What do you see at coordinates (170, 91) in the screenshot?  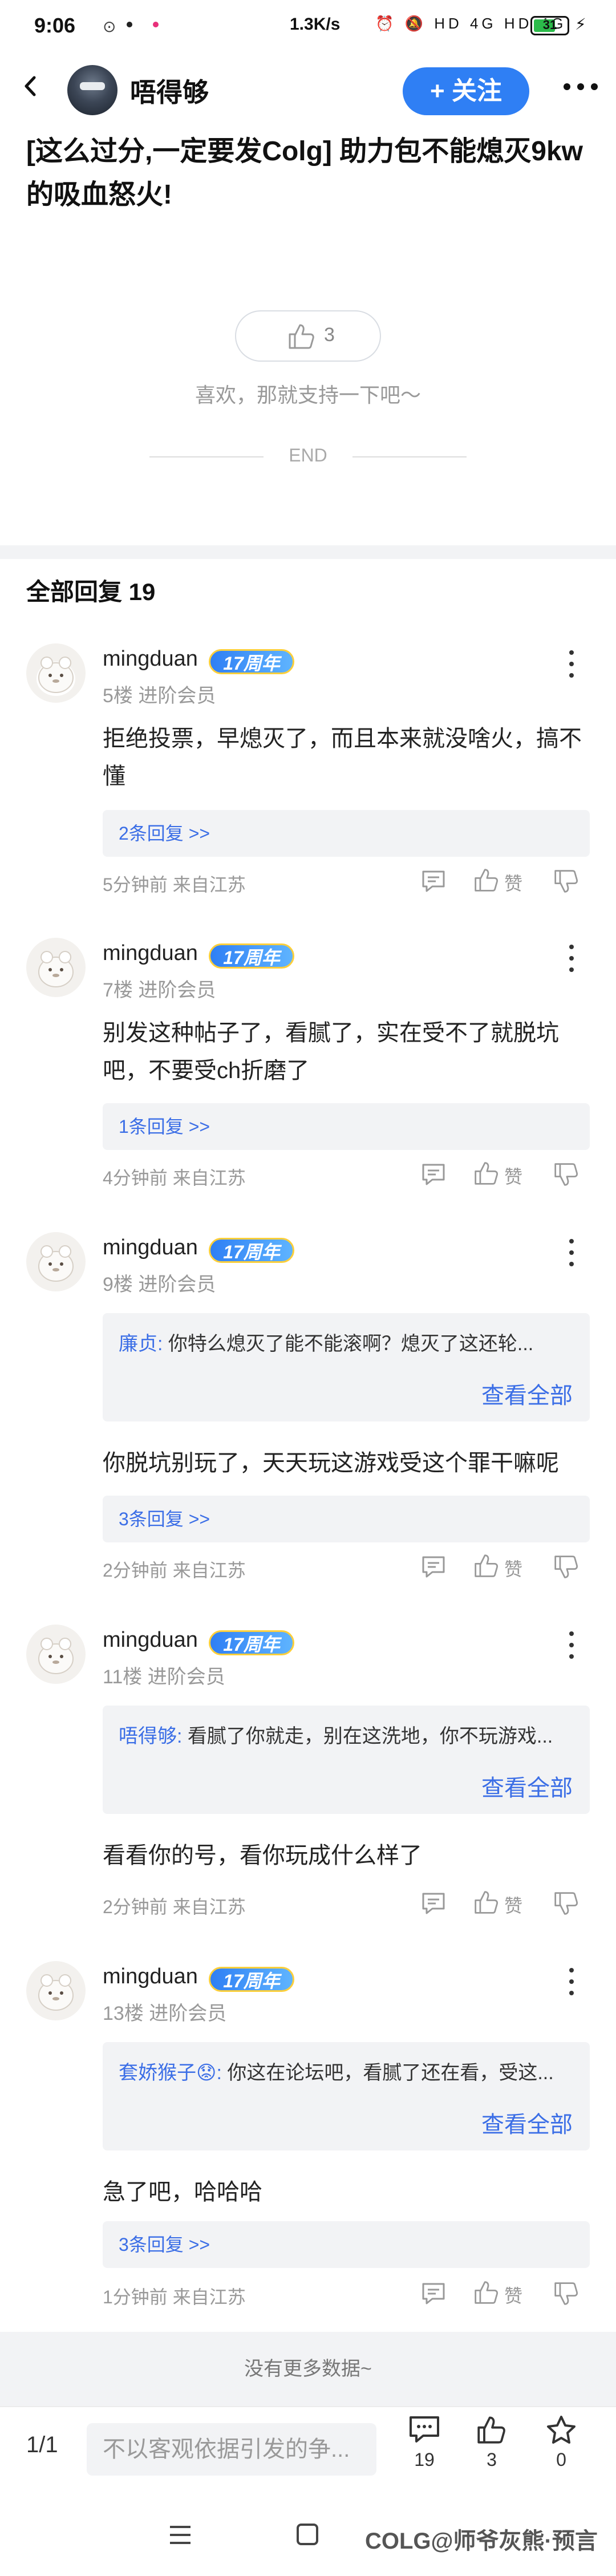 I see `author-name: 唔得够` at bounding box center [170, 91].